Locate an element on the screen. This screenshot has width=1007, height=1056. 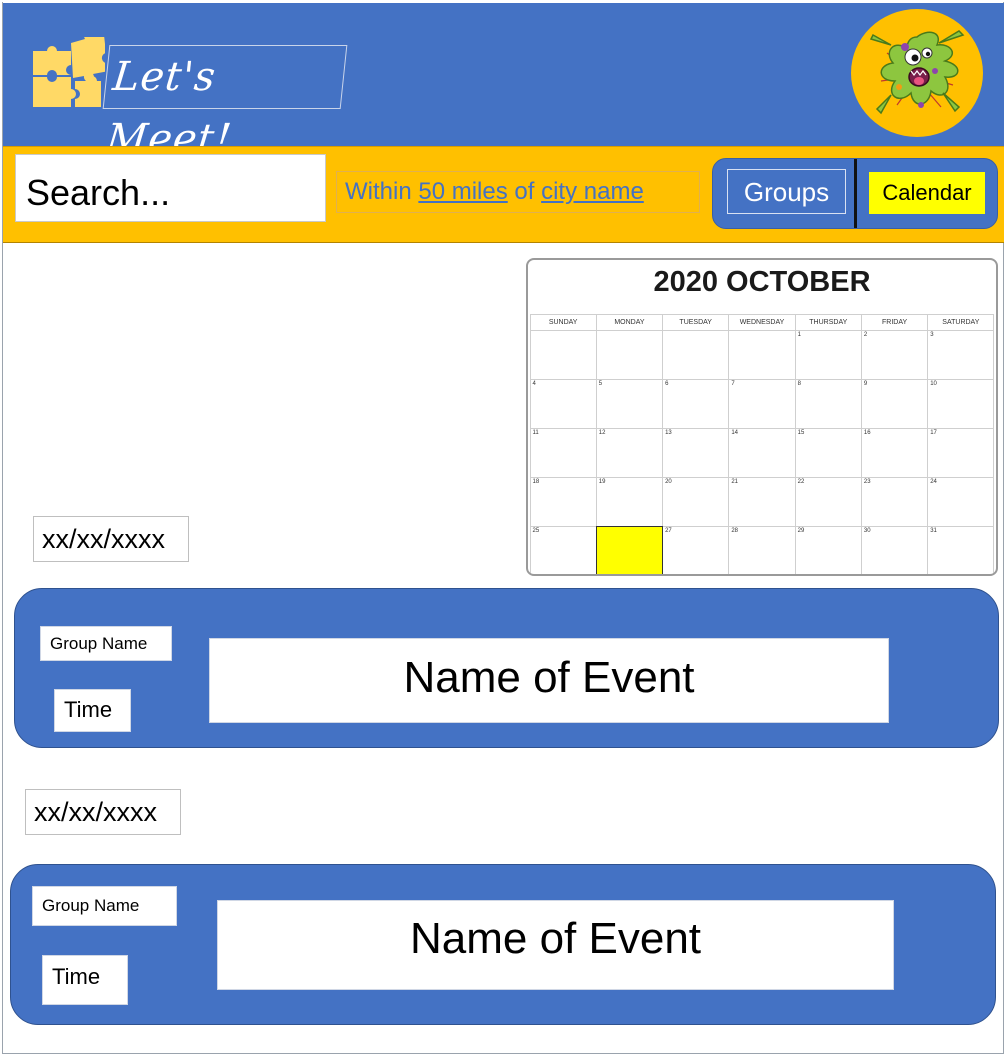
day-number: 20 is located at coordinates (668, 482).